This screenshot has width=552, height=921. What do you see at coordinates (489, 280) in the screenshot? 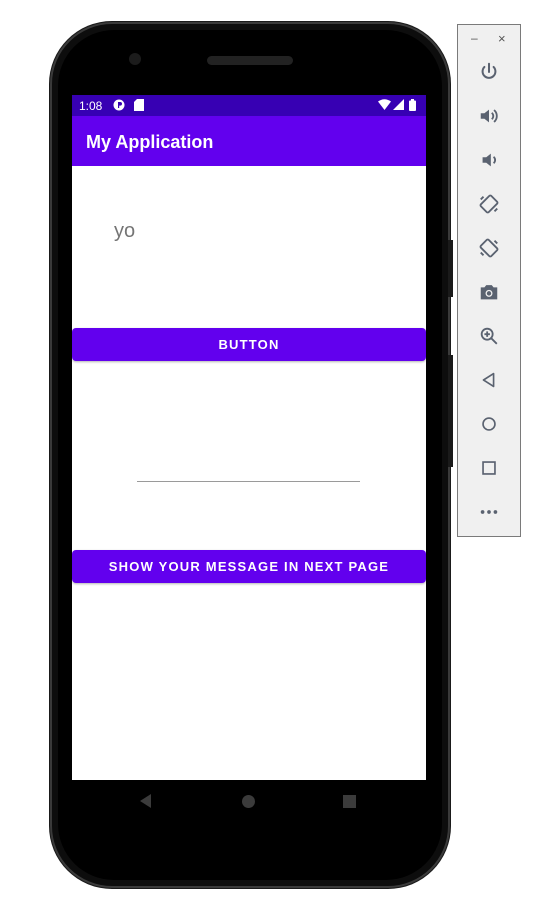
I see `emulator-toolbar: – ×` at bounding box center [489, 280].